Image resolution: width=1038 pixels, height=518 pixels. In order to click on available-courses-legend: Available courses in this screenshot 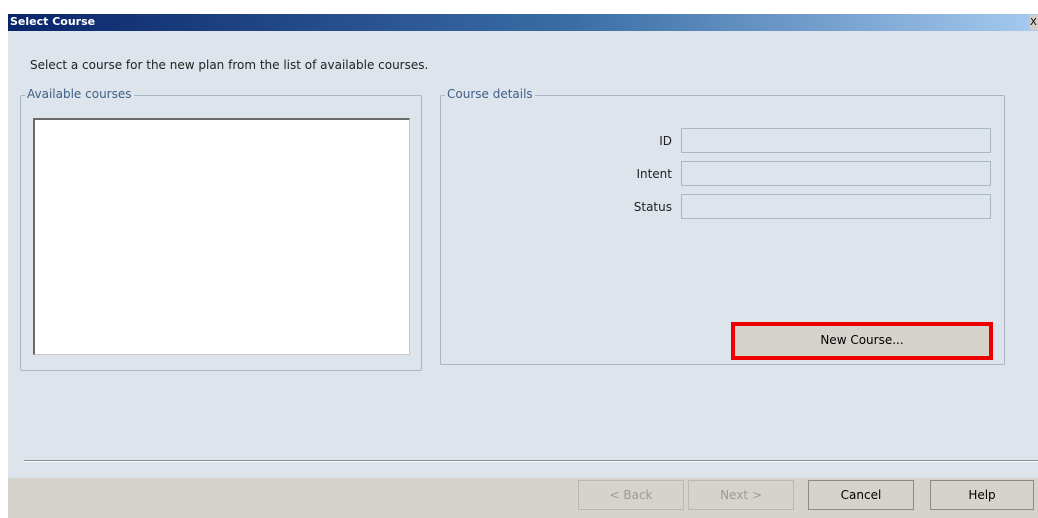, I will do `click(79, 94)`.